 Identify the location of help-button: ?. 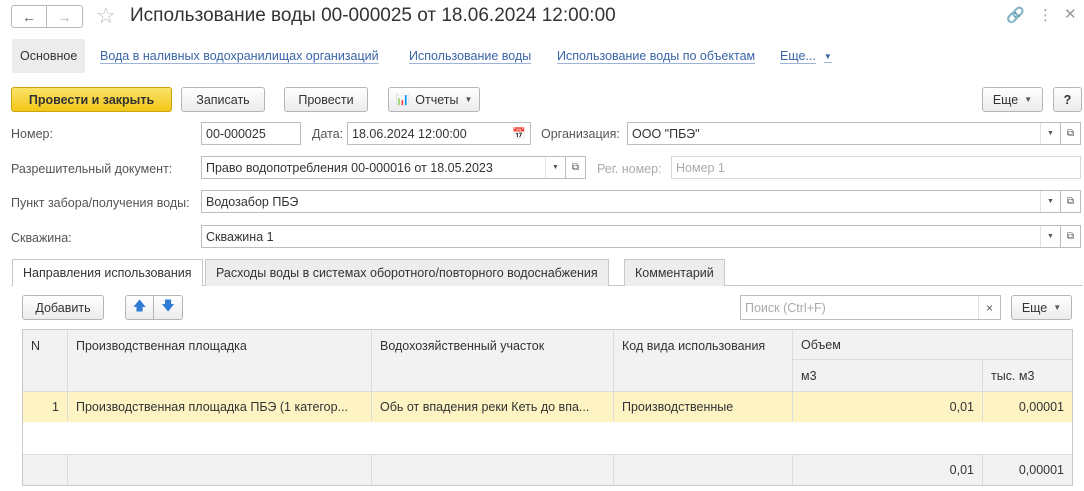
(1067, 99).